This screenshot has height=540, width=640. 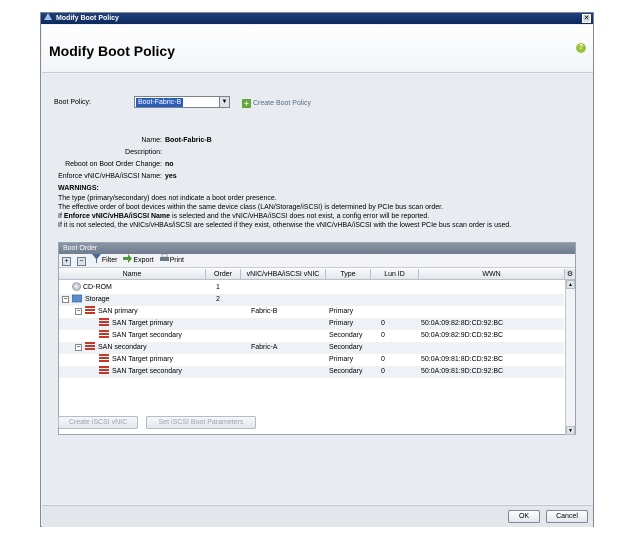 I want to click on boot-policy-label: Boot Policy:, so click(x=72, y=102).